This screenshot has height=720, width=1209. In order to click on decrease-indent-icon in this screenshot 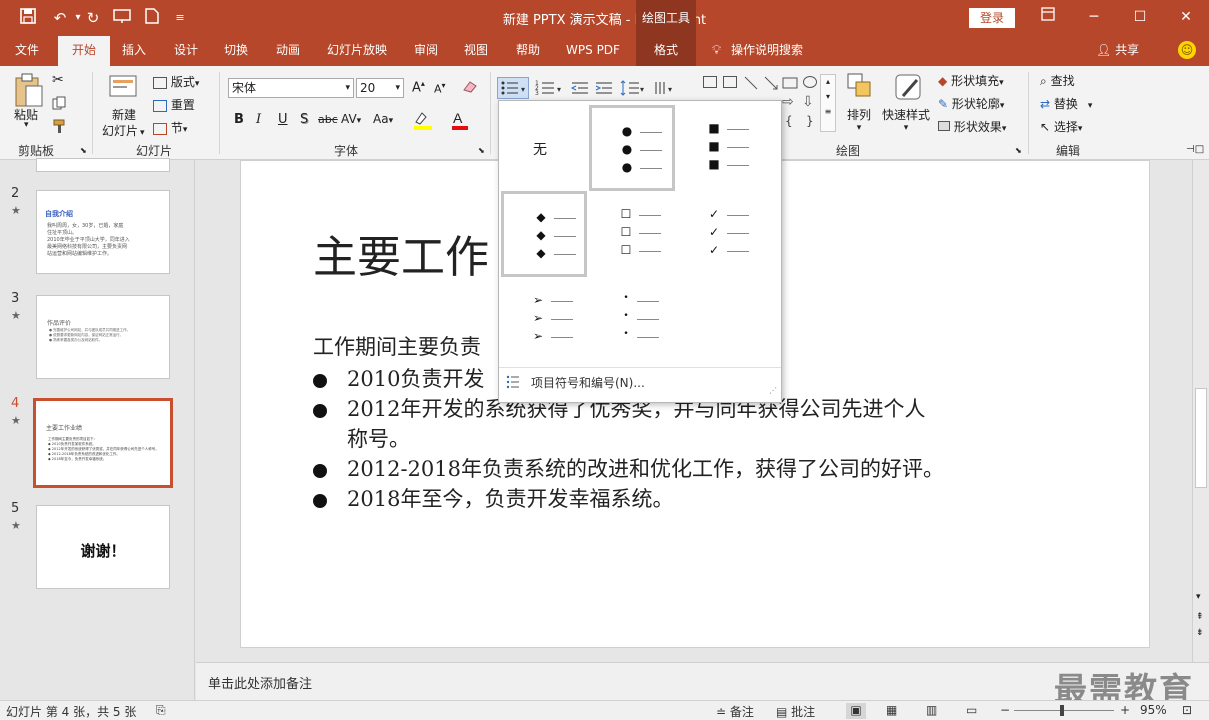, I will do `click(580, 89)`.